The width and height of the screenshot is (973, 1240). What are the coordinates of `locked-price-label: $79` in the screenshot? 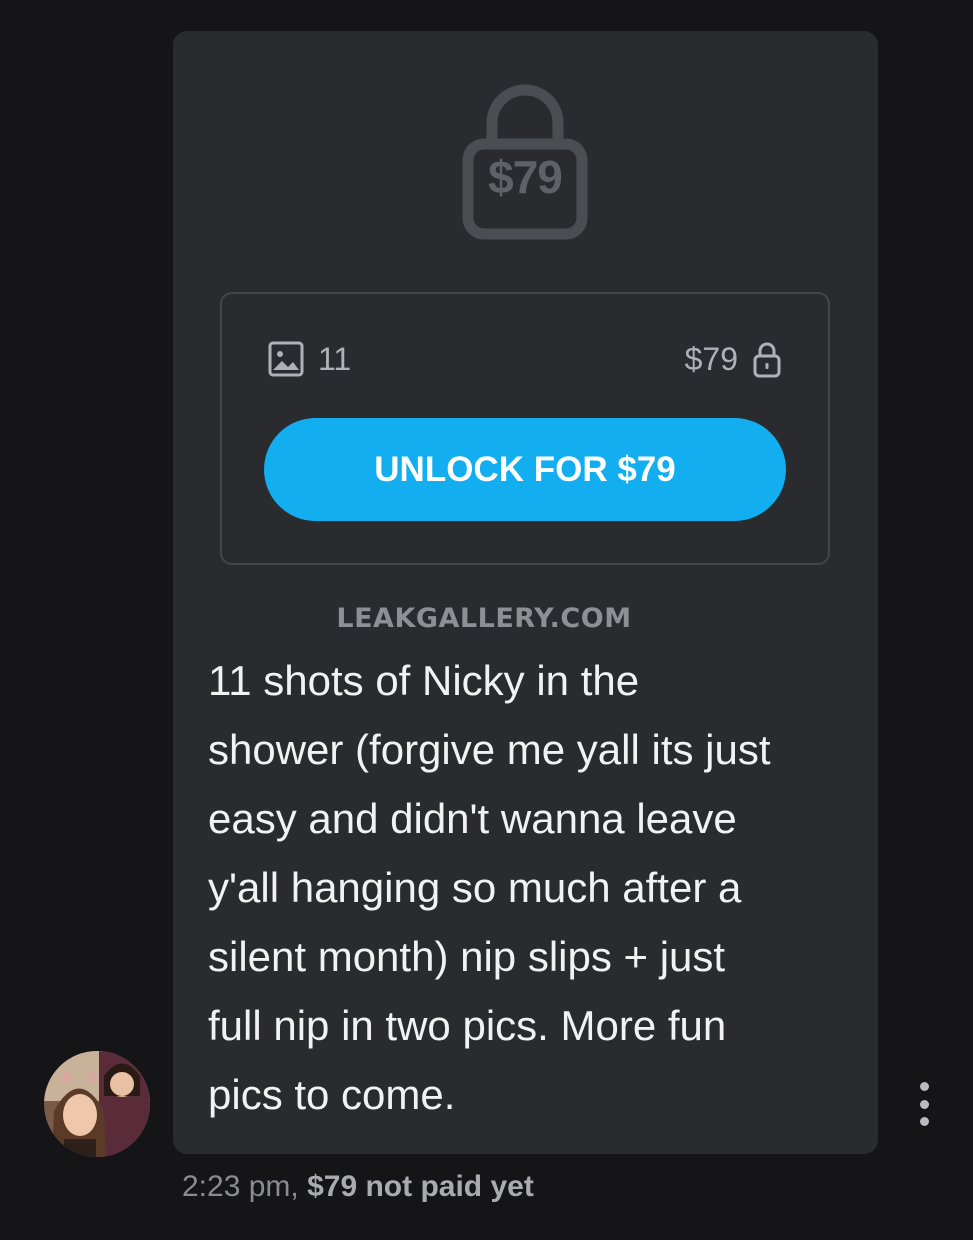 It's located at (525, 177).